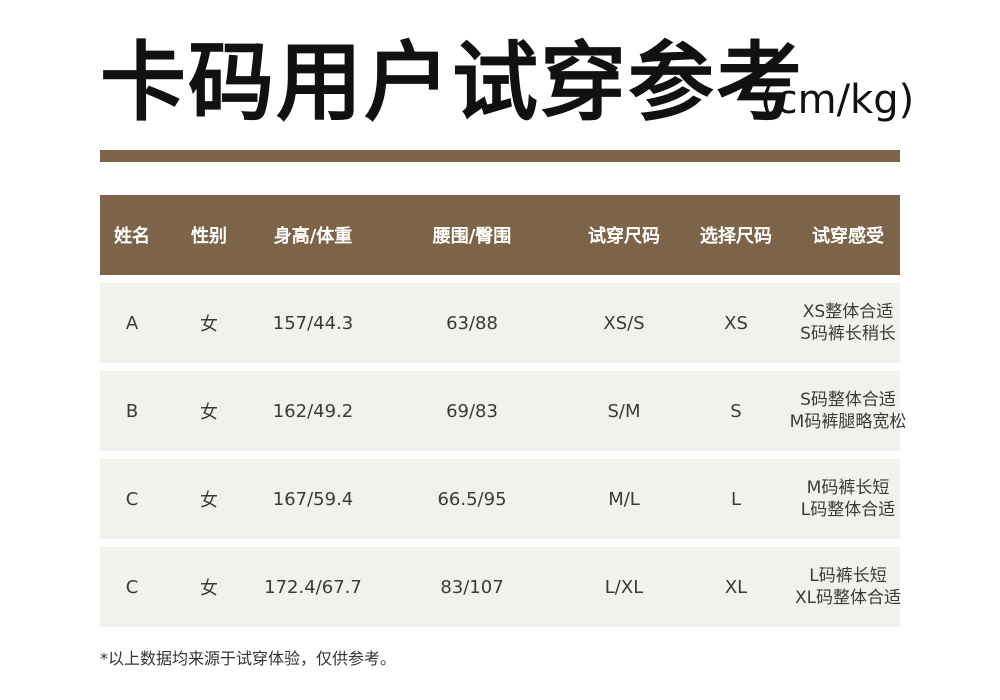 The width and height of the screenshot is (1000, 700). What do you see at coordinates (472, 499) in the screenshot?
I see `cell-waist-hip: 66.5/95` at bounding box center [472, 499].